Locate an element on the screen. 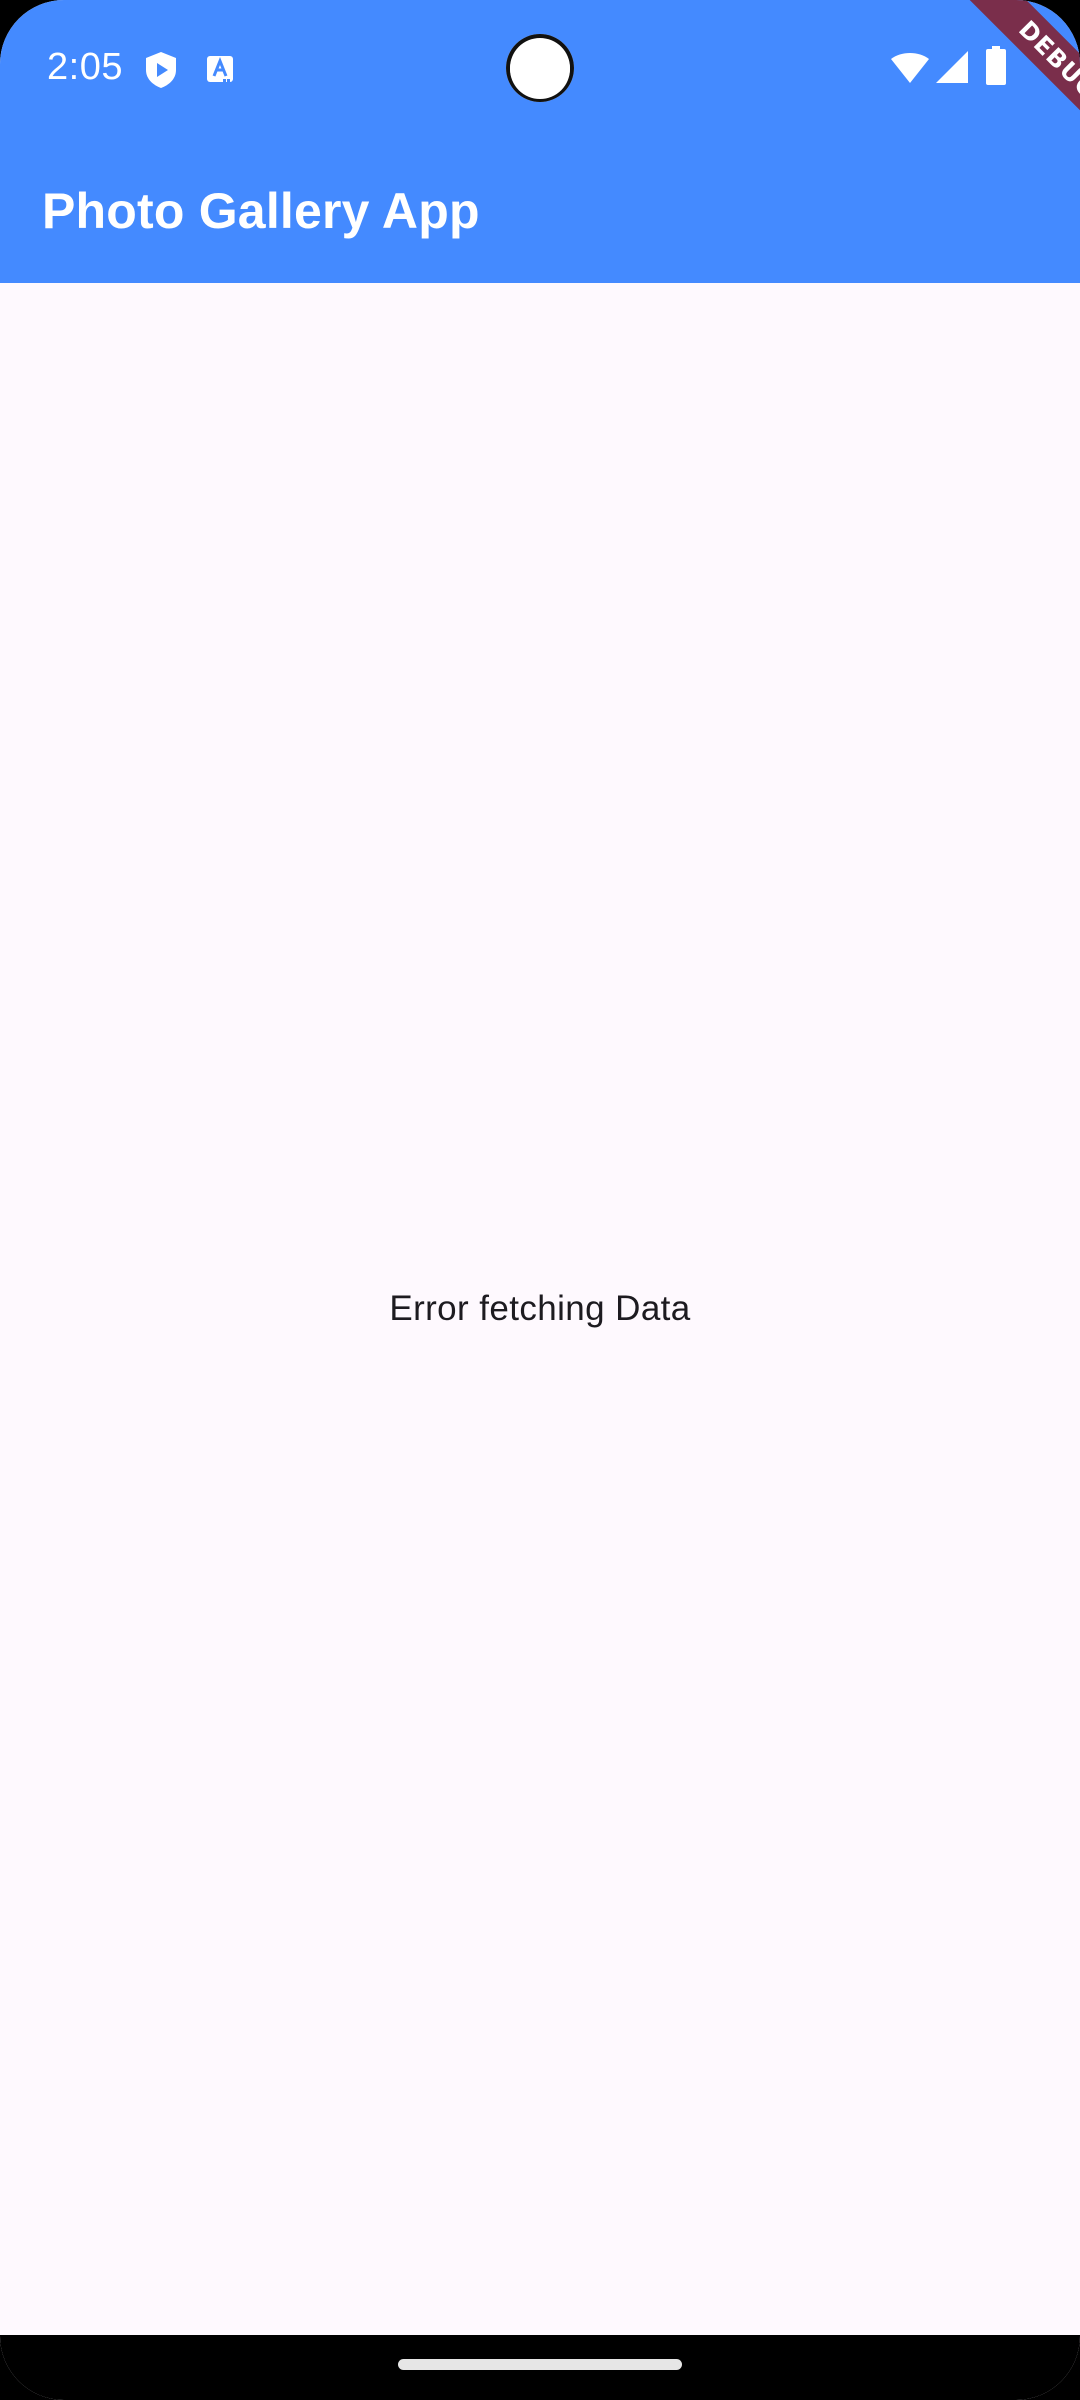  camera-cutout is located at coordinates (540, 68).